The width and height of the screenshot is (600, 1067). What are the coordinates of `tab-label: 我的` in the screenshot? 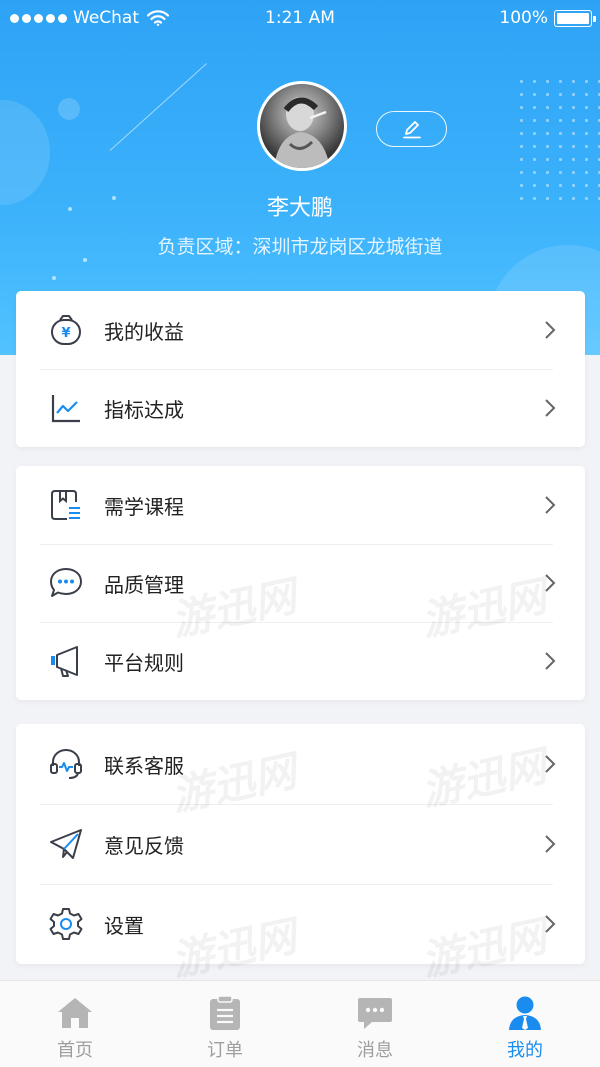 It's located at (525, 1050).